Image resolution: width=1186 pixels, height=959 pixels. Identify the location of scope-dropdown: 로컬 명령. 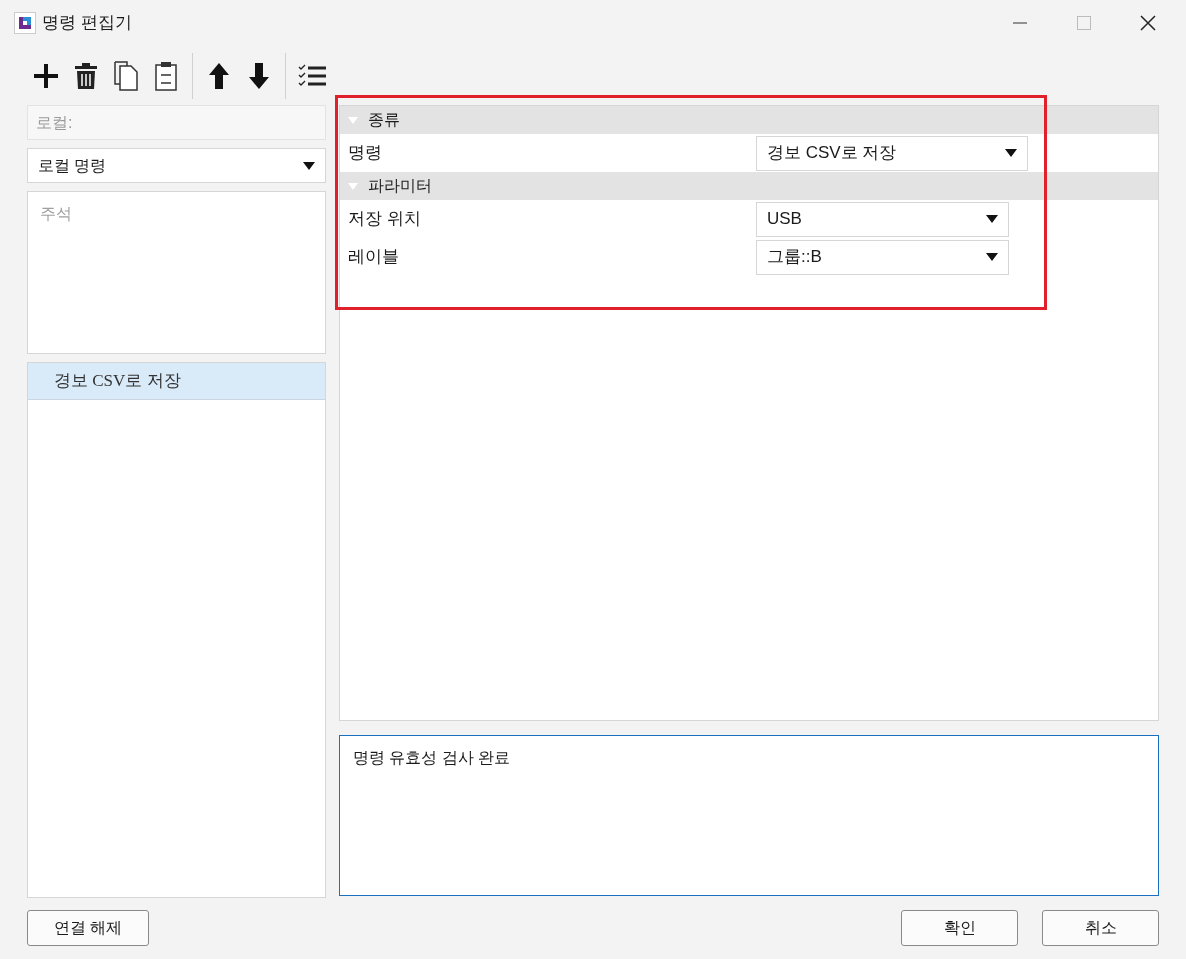
(176, 165).